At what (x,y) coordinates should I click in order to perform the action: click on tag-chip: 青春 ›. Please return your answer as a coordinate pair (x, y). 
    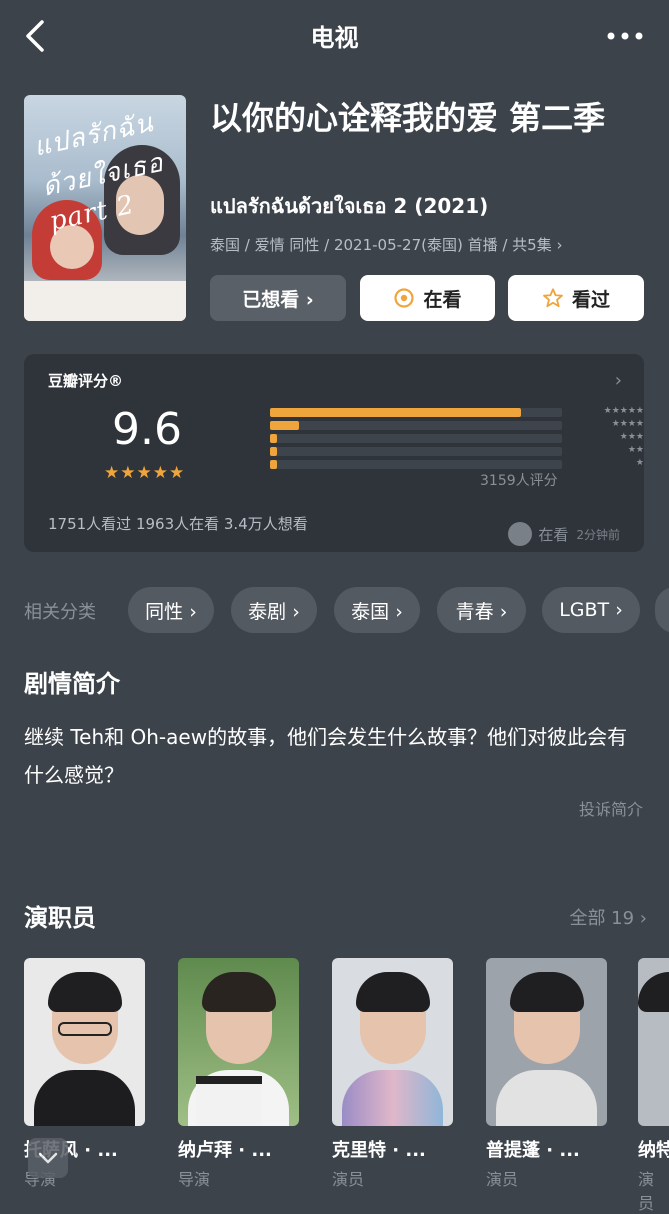
    Looking at the image, I should click on (481, 610).